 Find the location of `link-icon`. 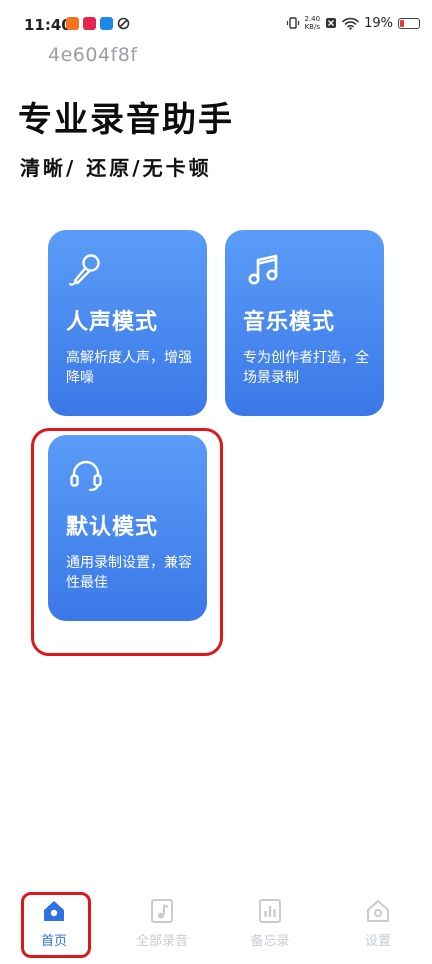

link-icon is located at coordinates (123, 23).